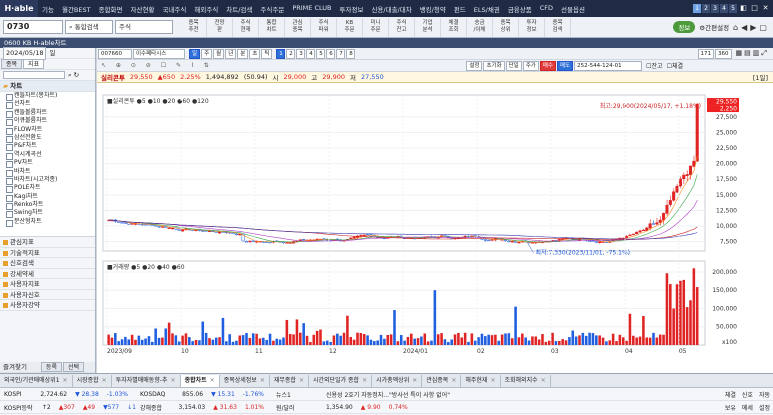 Image resolution: width=773 pixels, height=415 pixels. I want to click on indicator-section-5: 사용자신호, so click(47, 295).